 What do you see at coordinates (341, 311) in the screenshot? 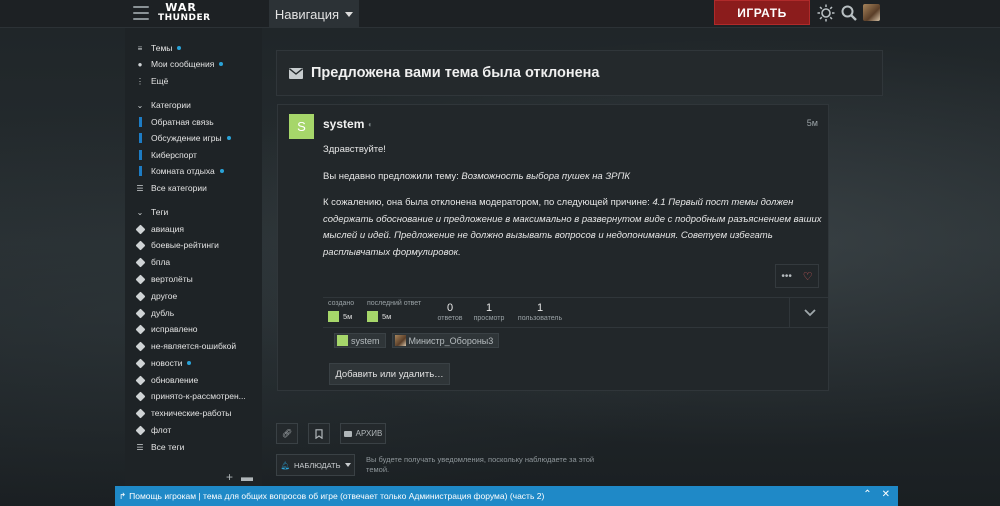
I see `meta-created: создано 5м` at bounding box center [341, 311].